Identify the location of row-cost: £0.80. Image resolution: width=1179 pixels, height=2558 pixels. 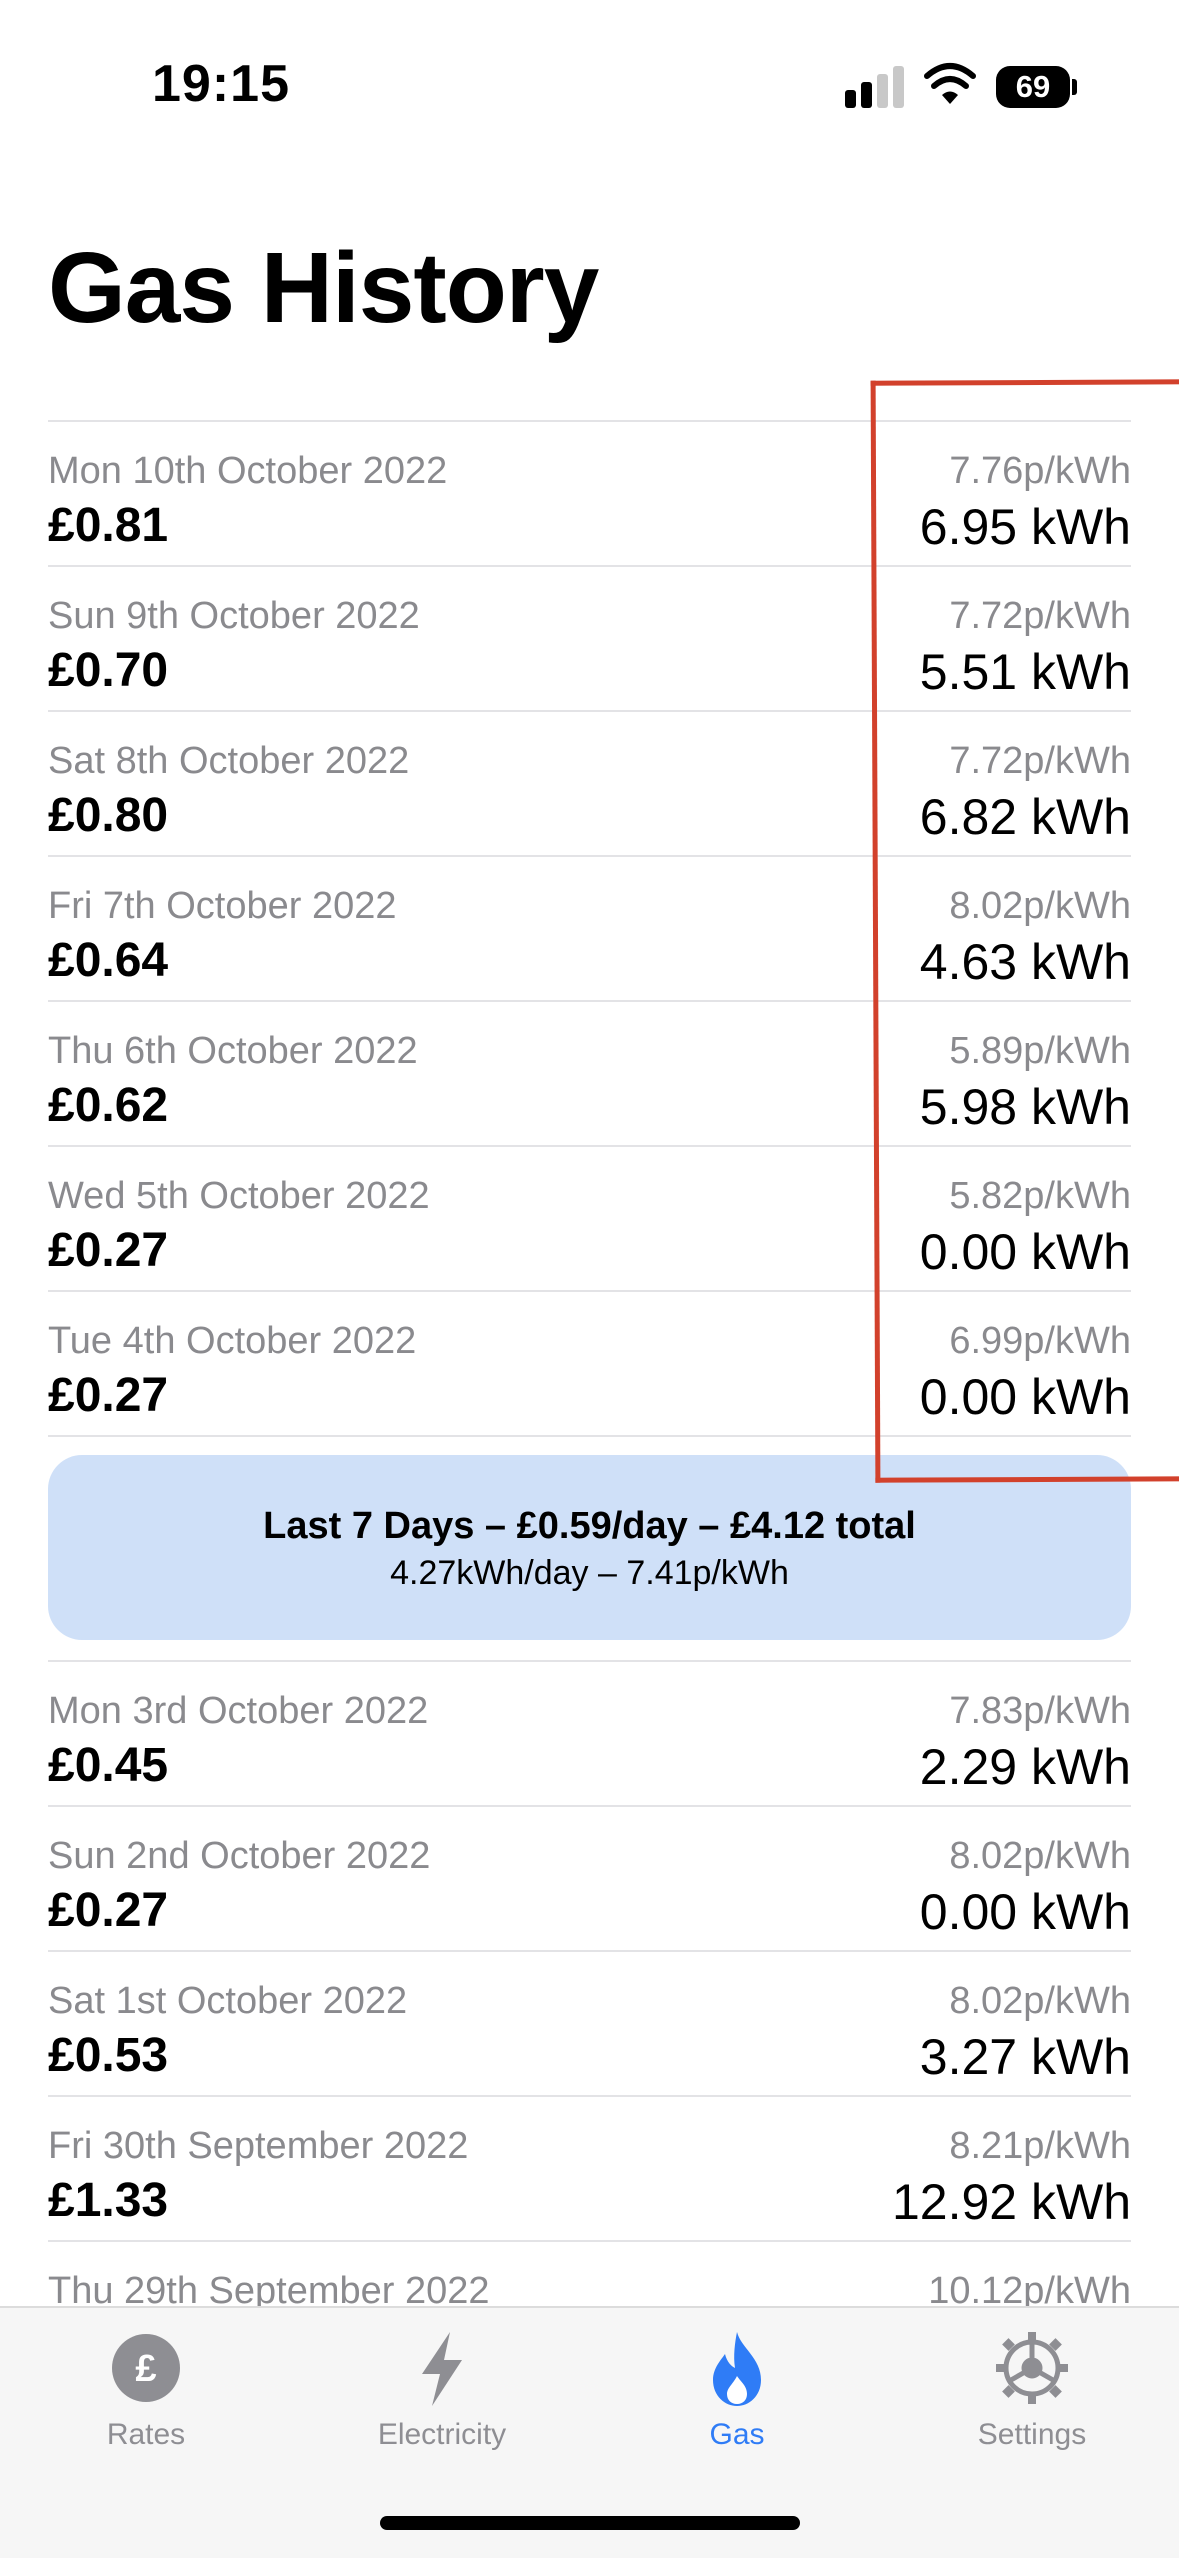
(108, 815).